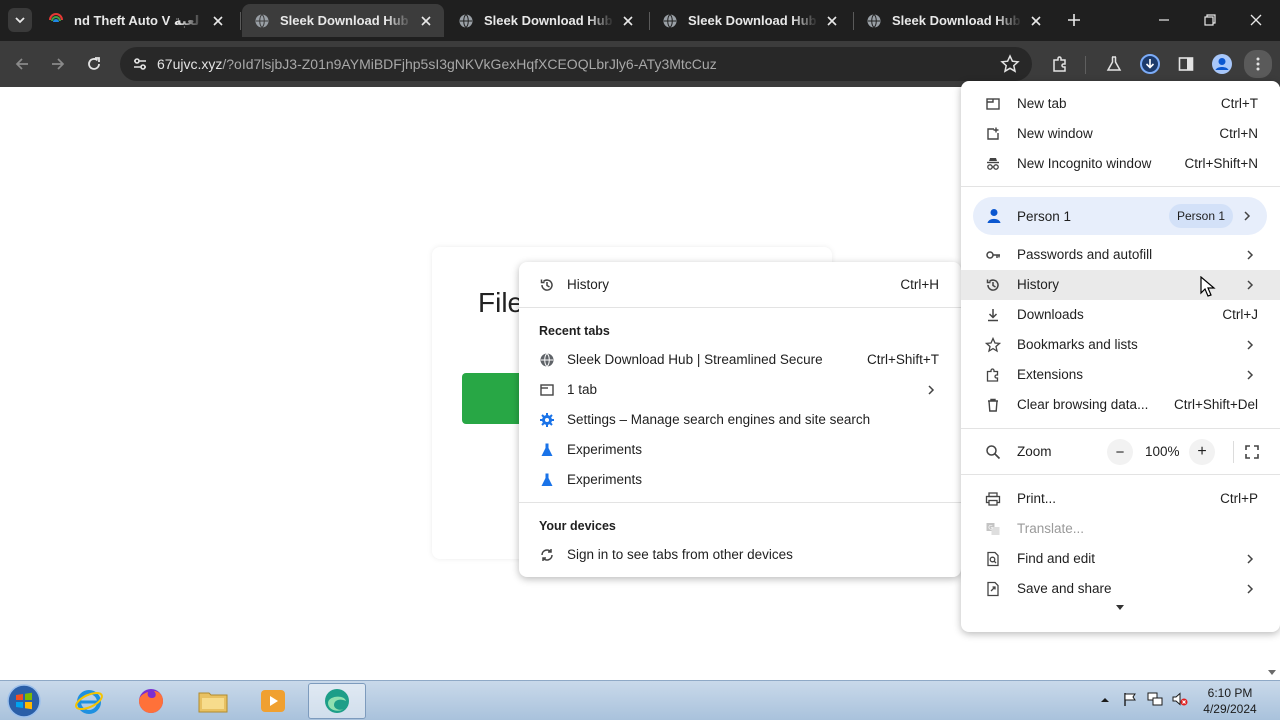 This screenshot has height=720, width=1280. Describe the element at coordinates (1055, 133) in the screenshot. I see `menu-label: New window` at that location.